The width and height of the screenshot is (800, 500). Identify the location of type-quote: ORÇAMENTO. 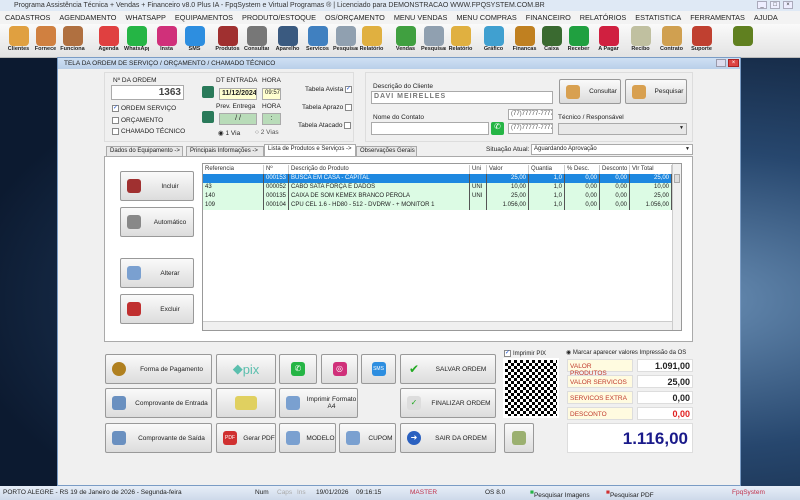
(137, 120).